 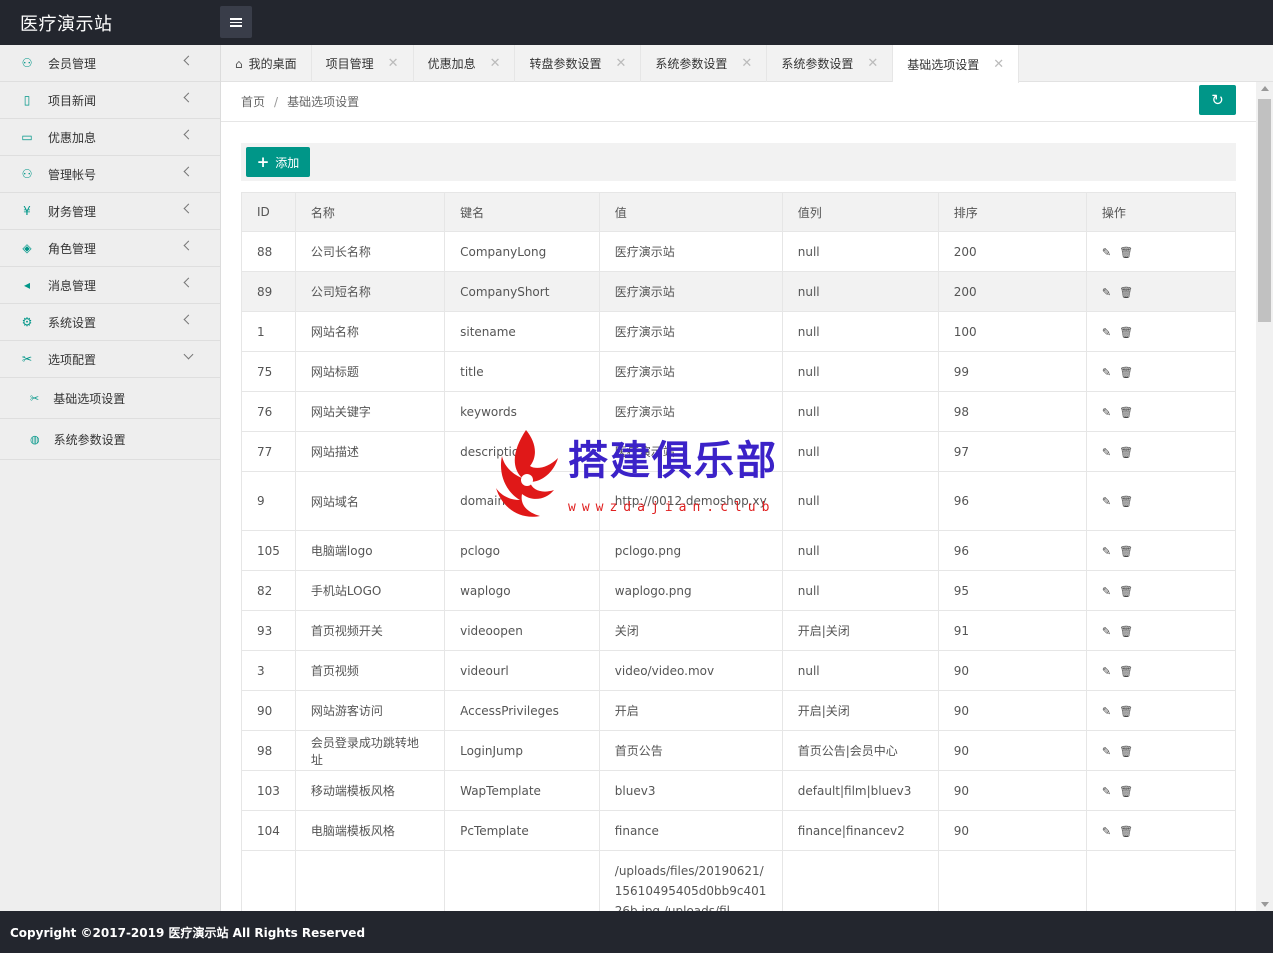 I want to click on speaker-icon: ◂, so click(x=27, y=285).